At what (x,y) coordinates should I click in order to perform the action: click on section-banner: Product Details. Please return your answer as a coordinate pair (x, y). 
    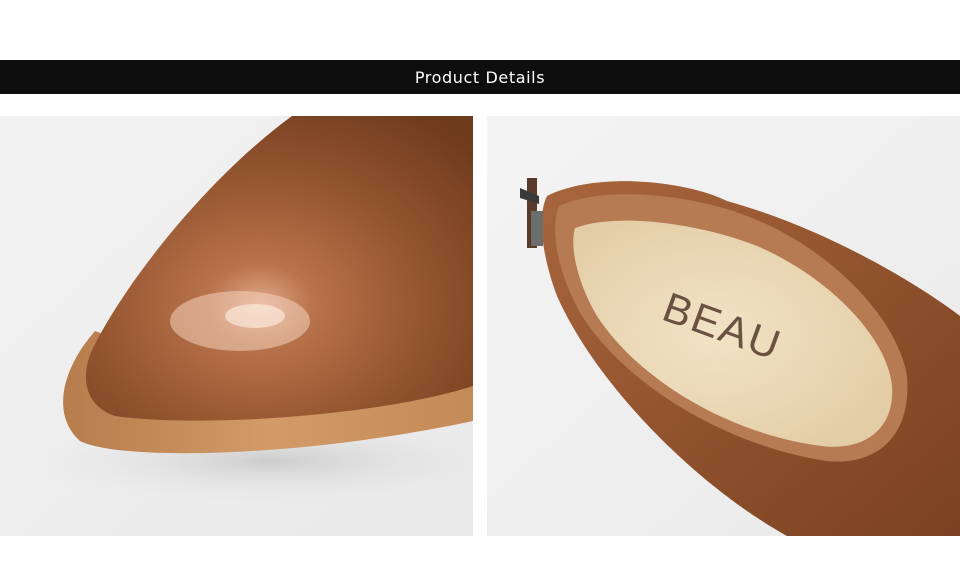
    Looking at the image, I should click on (480, 77).